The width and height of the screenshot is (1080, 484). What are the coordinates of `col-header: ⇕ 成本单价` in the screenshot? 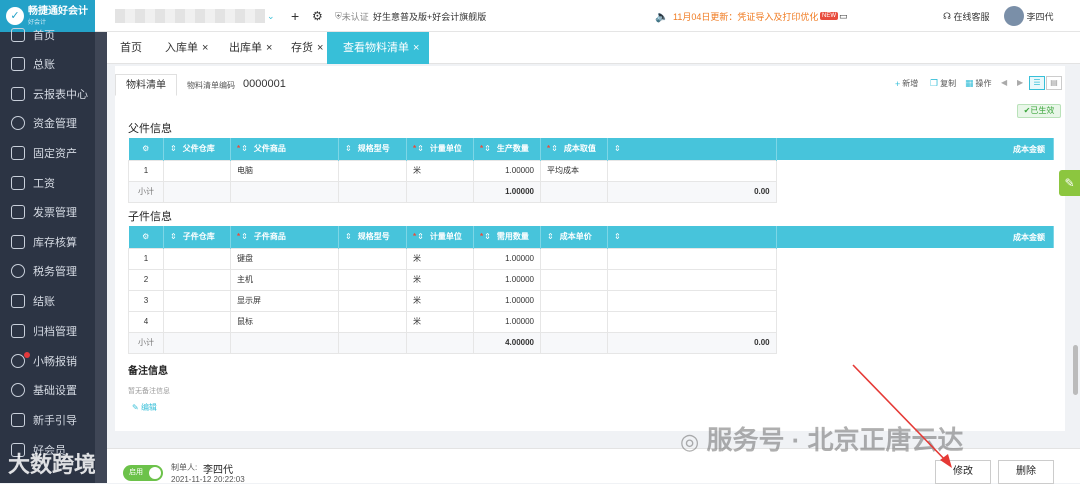 It's located at (574, 237).